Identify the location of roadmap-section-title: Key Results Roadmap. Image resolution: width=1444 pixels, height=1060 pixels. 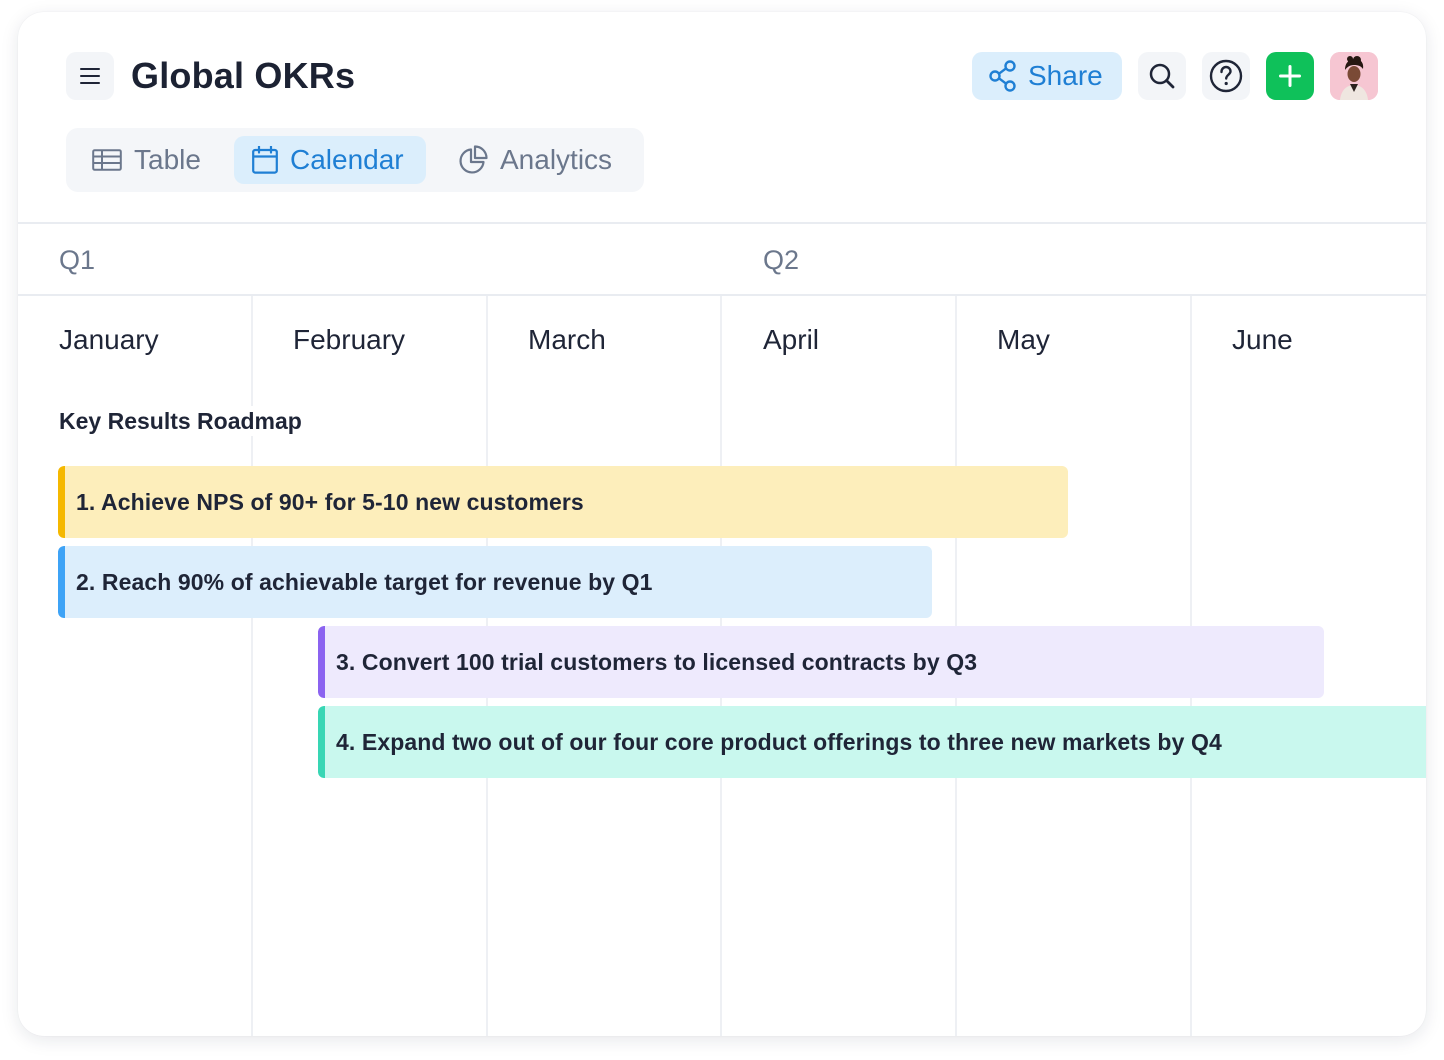
(182, 421).